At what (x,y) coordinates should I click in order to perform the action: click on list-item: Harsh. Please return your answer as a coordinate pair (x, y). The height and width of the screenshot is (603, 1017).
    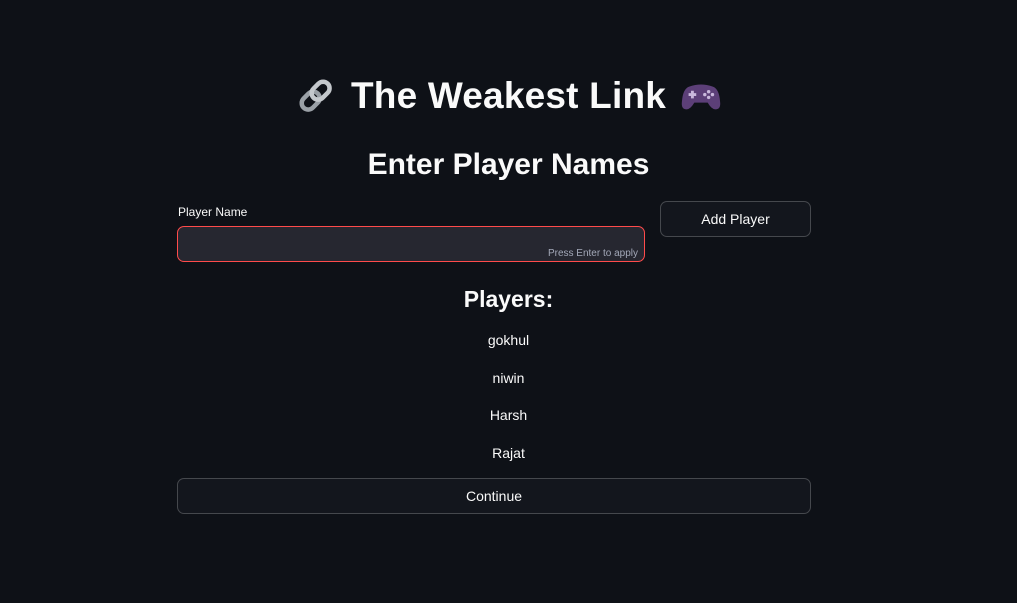
    Looking at the image, I should click on (508, 415).